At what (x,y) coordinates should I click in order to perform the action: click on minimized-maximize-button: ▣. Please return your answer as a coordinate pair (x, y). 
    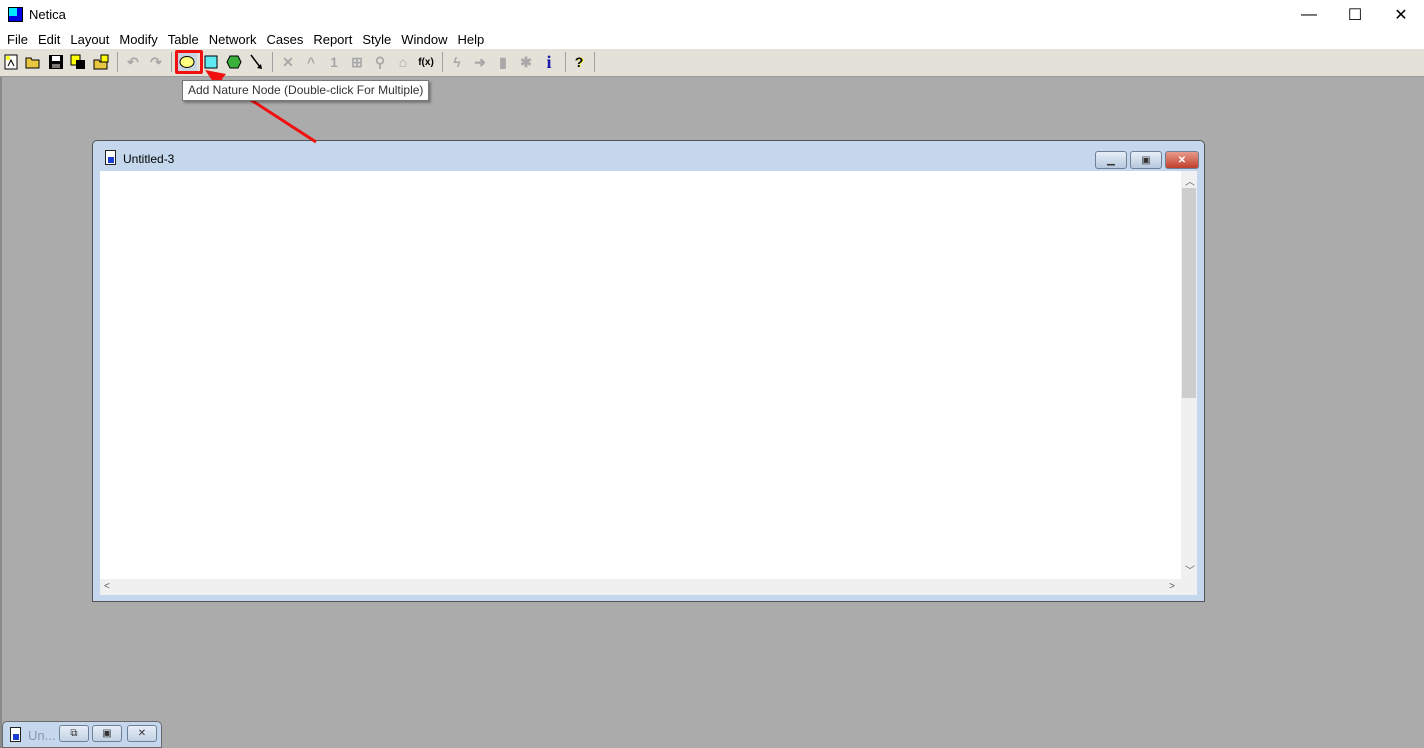
    Looking at the image, I should click on (107, 733).